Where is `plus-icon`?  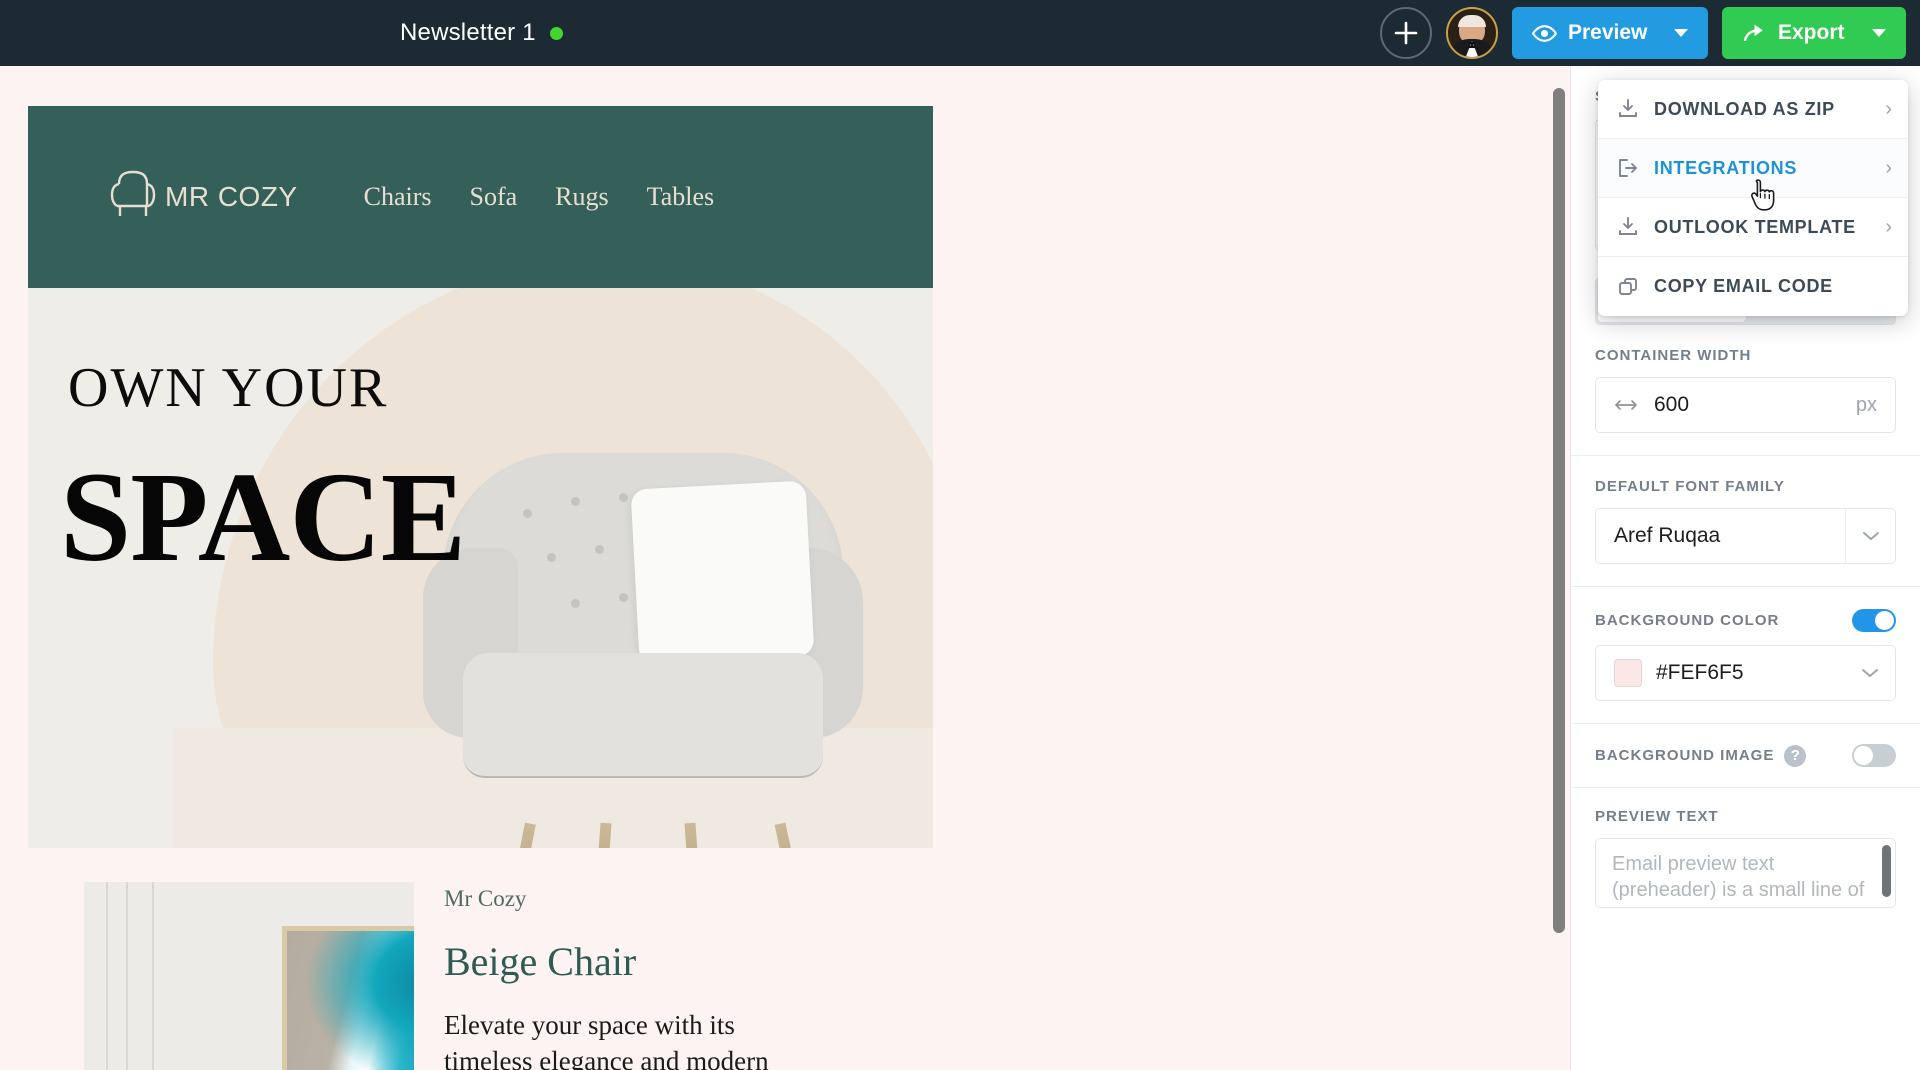 plus-icon is located at coordinates (1406, 33).